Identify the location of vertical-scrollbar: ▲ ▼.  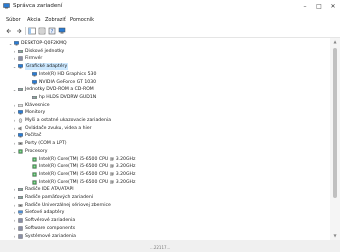
(335, 139).